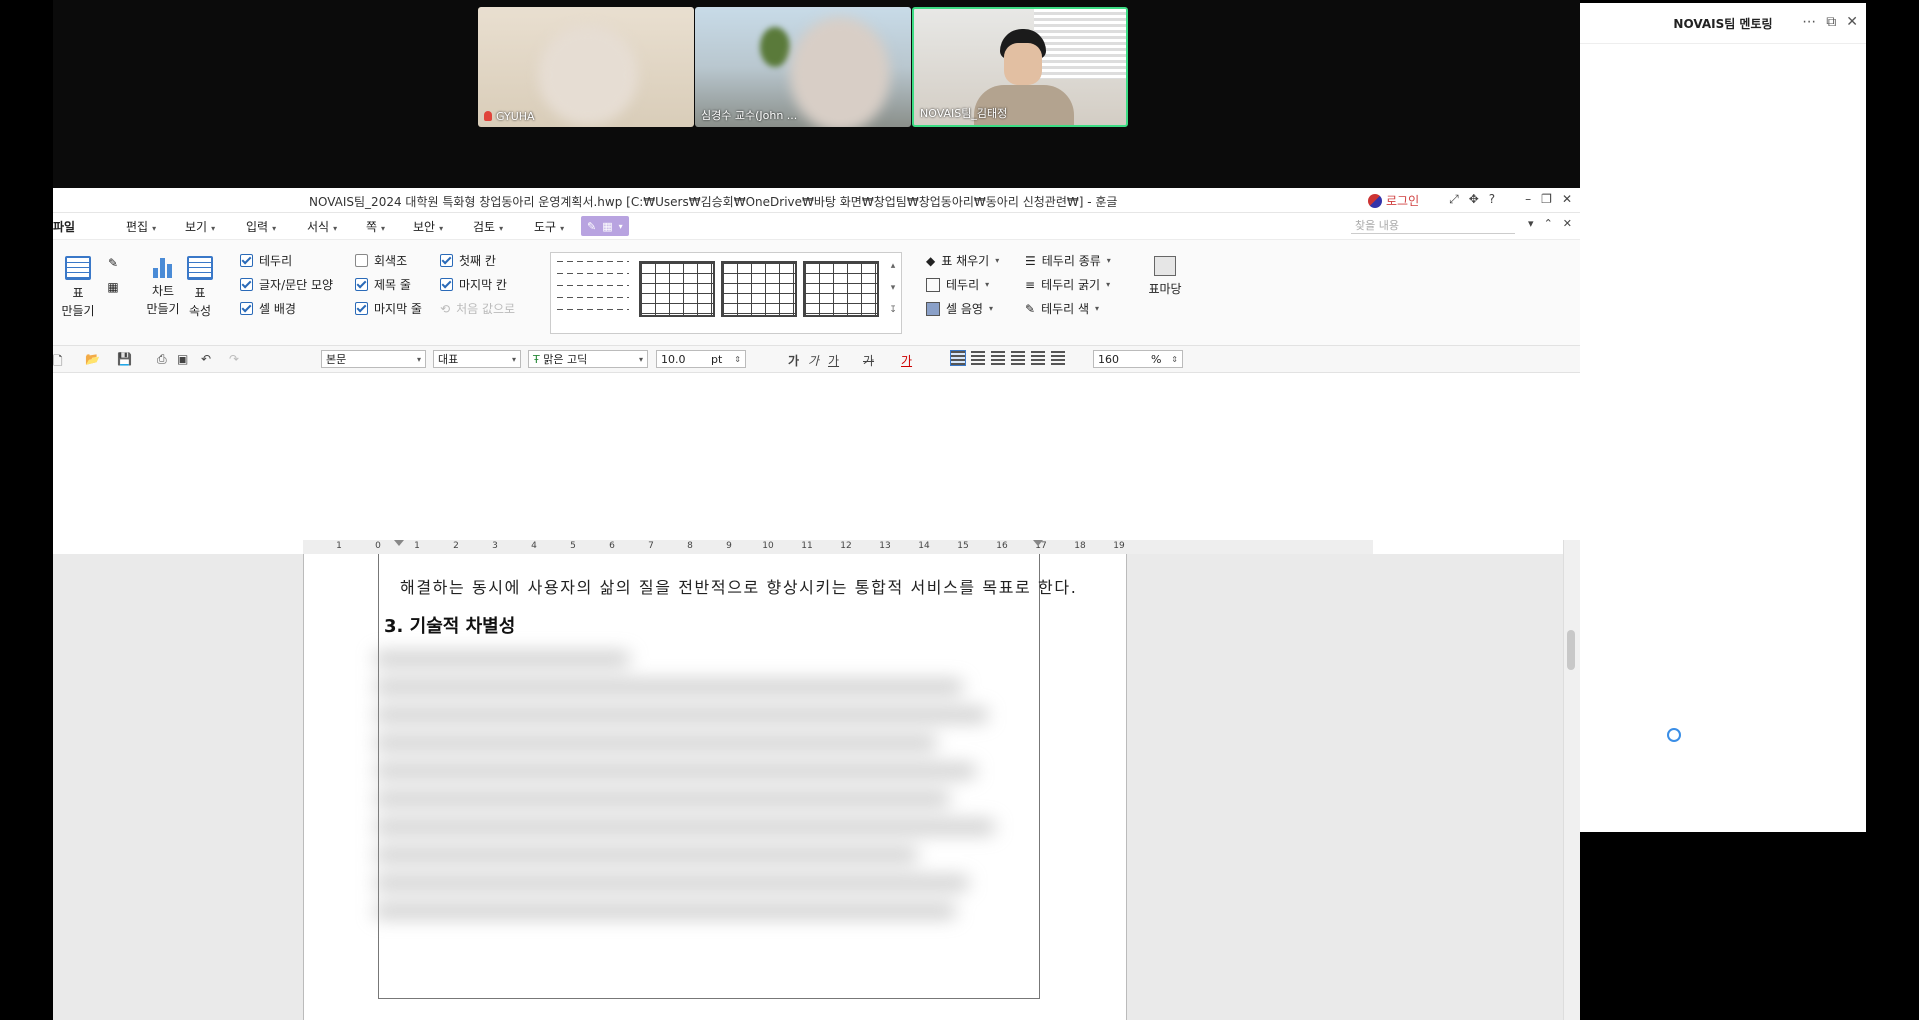  What do you see at coordinates (113, 263) in the screenshot?
I see `table-draw-icon: ✎` at bounding box center [113, 263].